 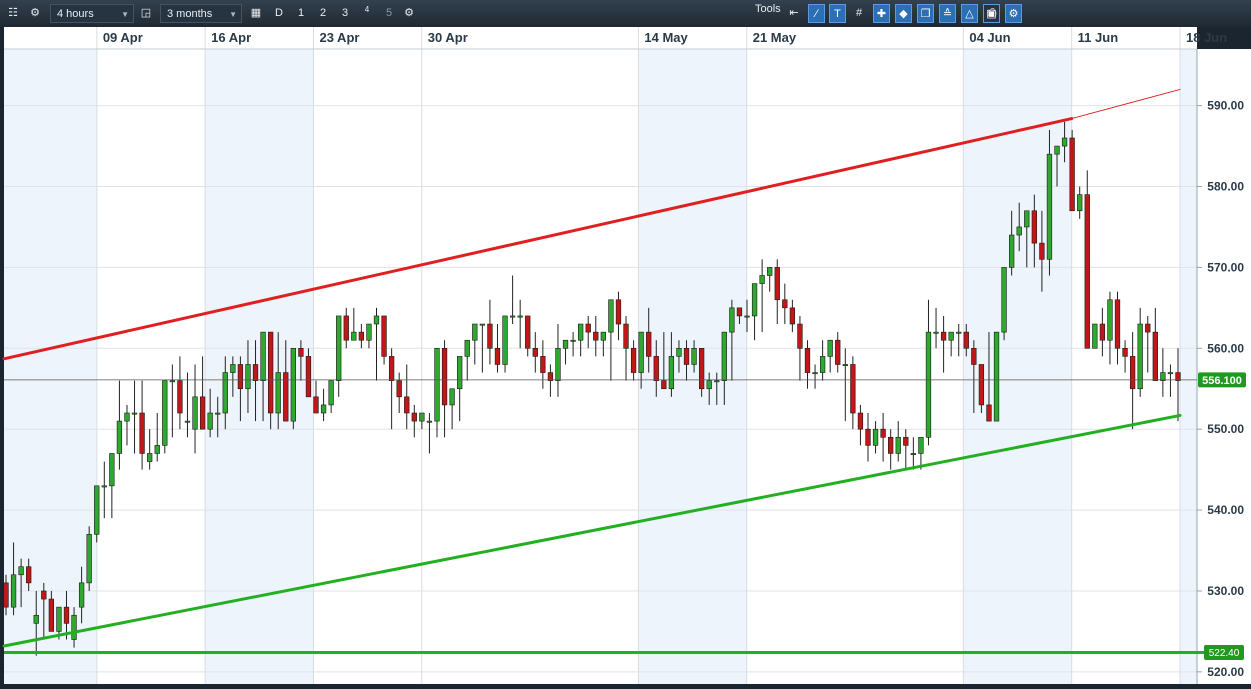 What do you see at coordinates (794, 13) in the screenshot?
I see `arrow-back-icon: ⇤` at bounding box center [794, 13].